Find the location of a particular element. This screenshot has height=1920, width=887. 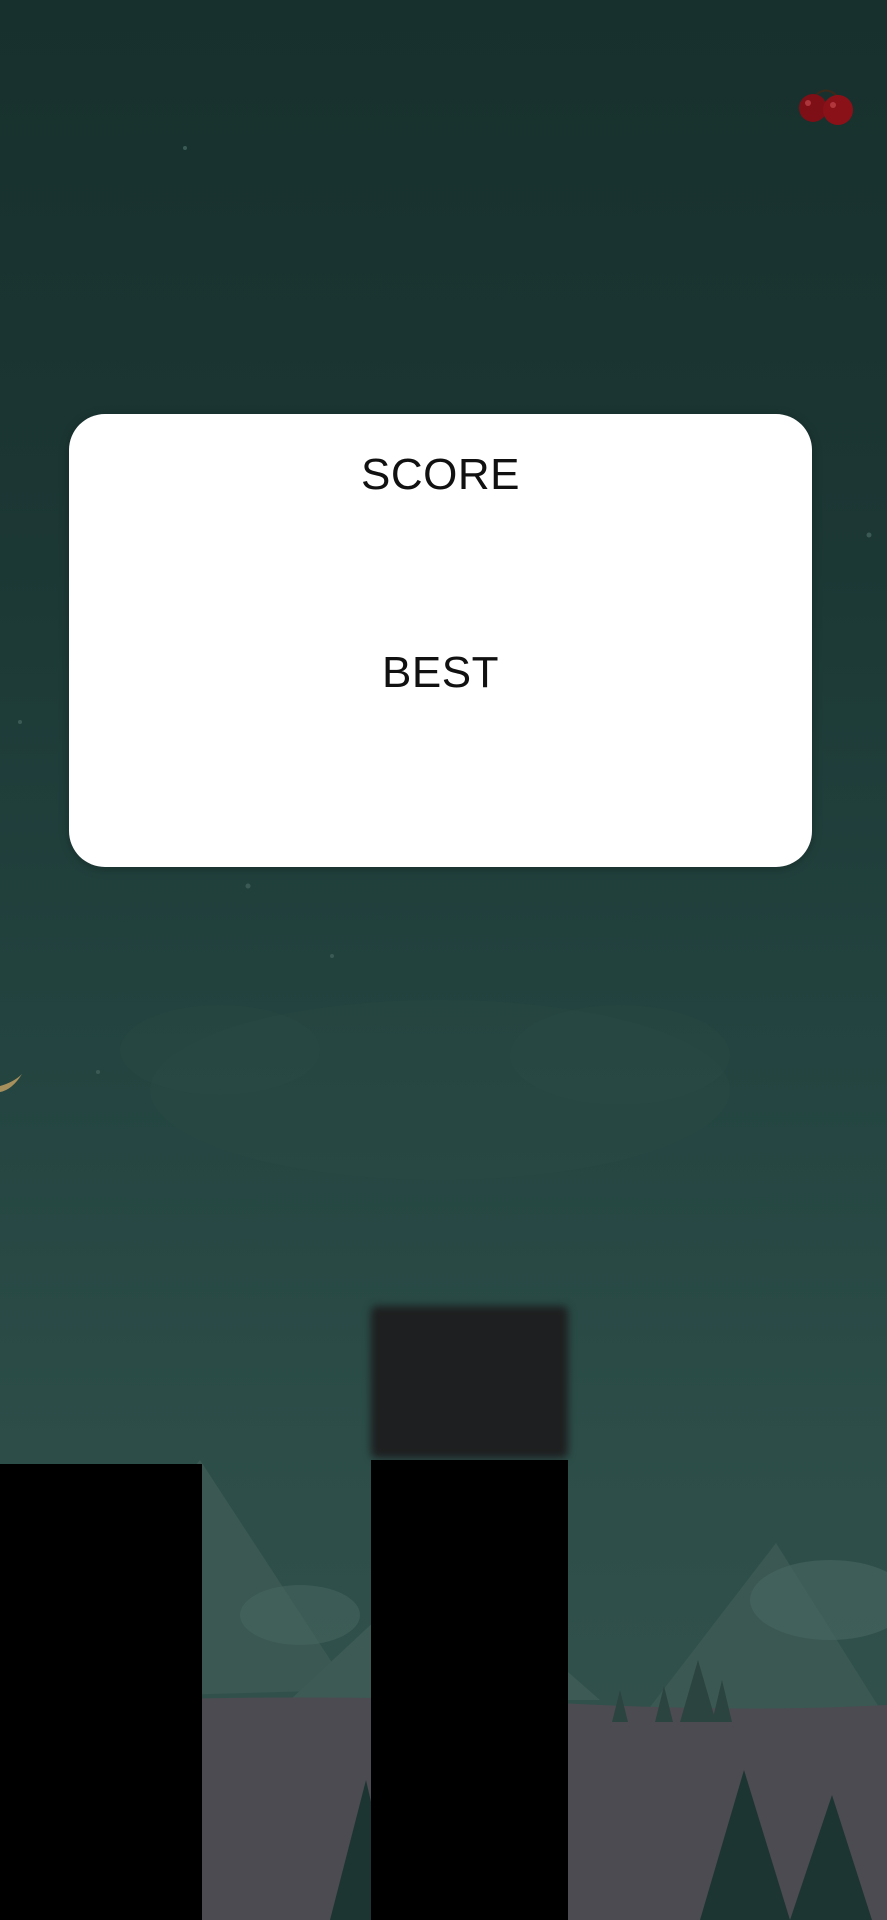

pillar-left is located at coordinates (101, 1692).